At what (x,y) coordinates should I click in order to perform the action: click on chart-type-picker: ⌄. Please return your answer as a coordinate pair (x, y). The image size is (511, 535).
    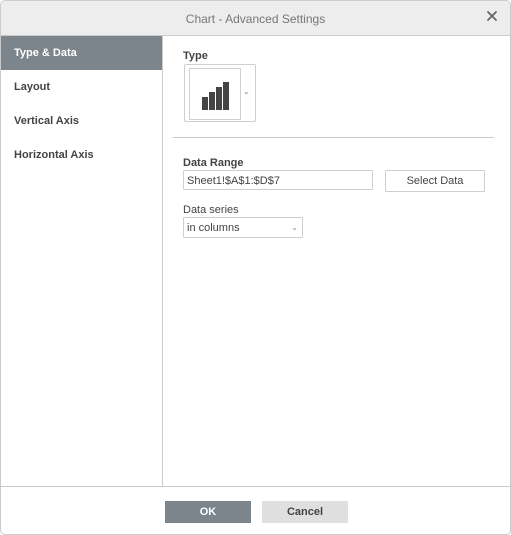
    Looking at the image, I should click on (220, 93).